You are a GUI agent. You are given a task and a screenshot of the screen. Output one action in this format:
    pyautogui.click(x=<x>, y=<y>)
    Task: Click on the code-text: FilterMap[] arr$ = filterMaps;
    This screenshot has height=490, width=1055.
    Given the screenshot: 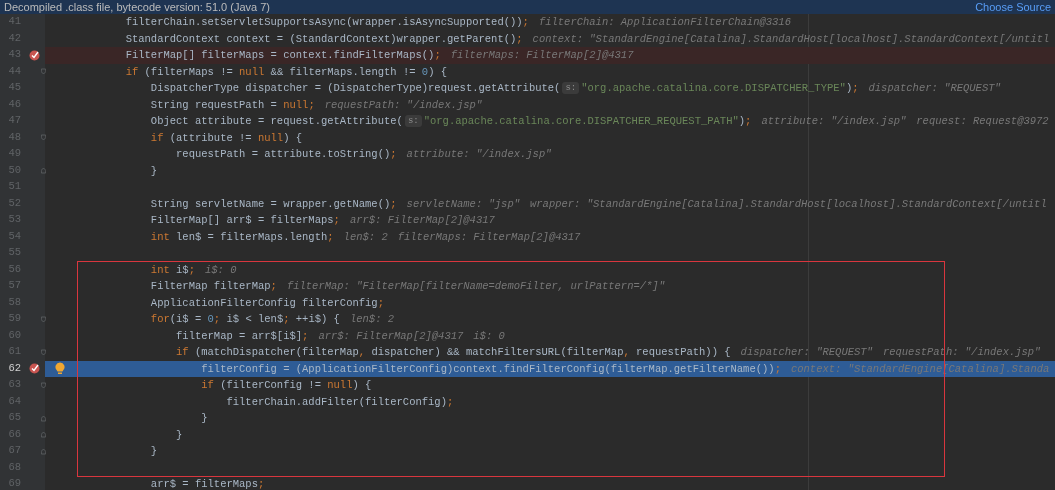 What is the action you would take?
    pyautogui.click(x=245, y=220)
    